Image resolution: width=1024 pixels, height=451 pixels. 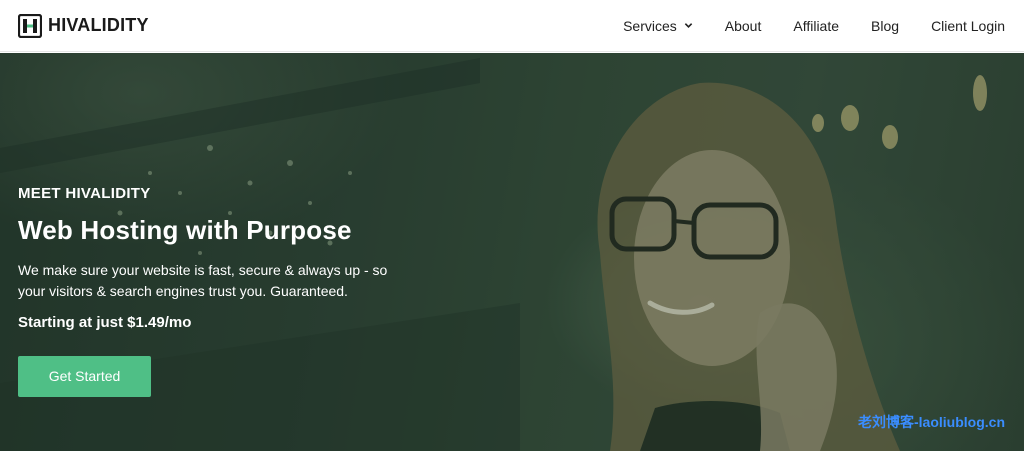 I want to click on hero-eyebrow: MEET HIVALIDITY, so click(x=84, y=193).